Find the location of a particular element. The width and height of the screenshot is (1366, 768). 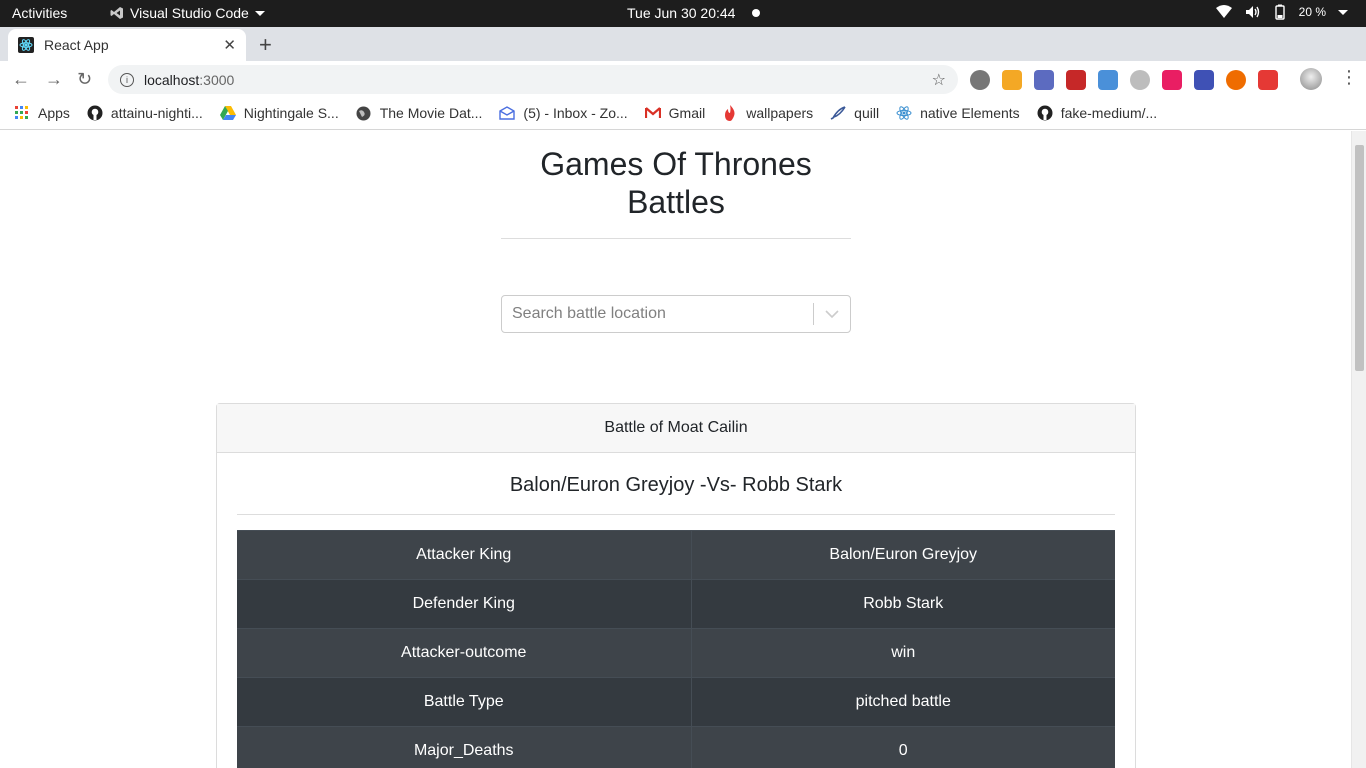

card-divider is located at coordinates (676, 514).